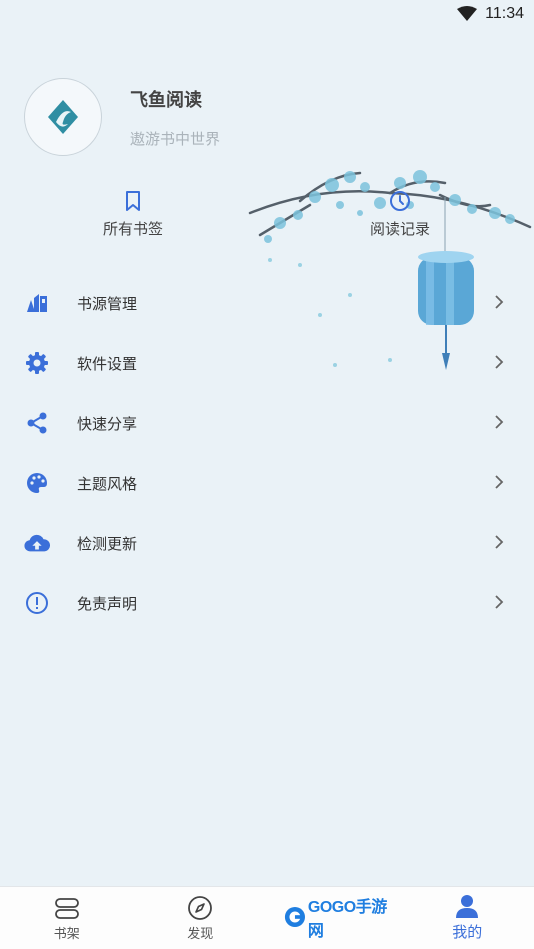 The width and height of the screenshot is (534, 949). What do you see at coordinates (467, 906) in the screenshot?
I see `person-icon` at bounding box center [467, 906].